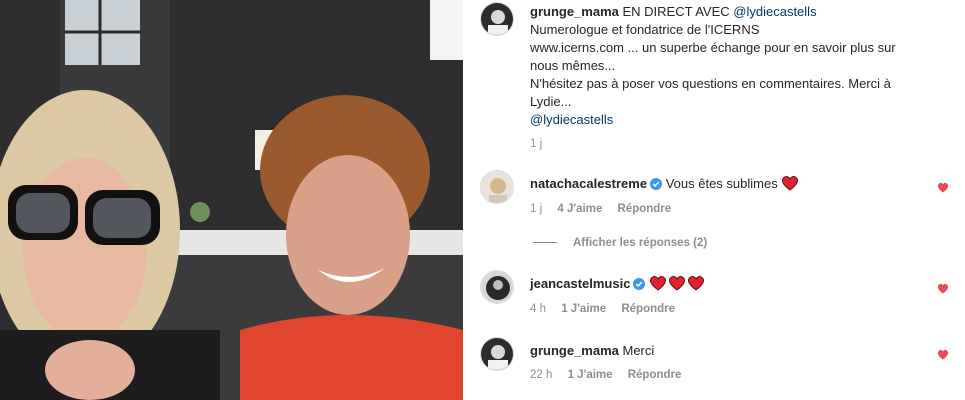  I want to click on comment-2-meta: 4 h 1 J'aime Répondre, so click(602, 309).